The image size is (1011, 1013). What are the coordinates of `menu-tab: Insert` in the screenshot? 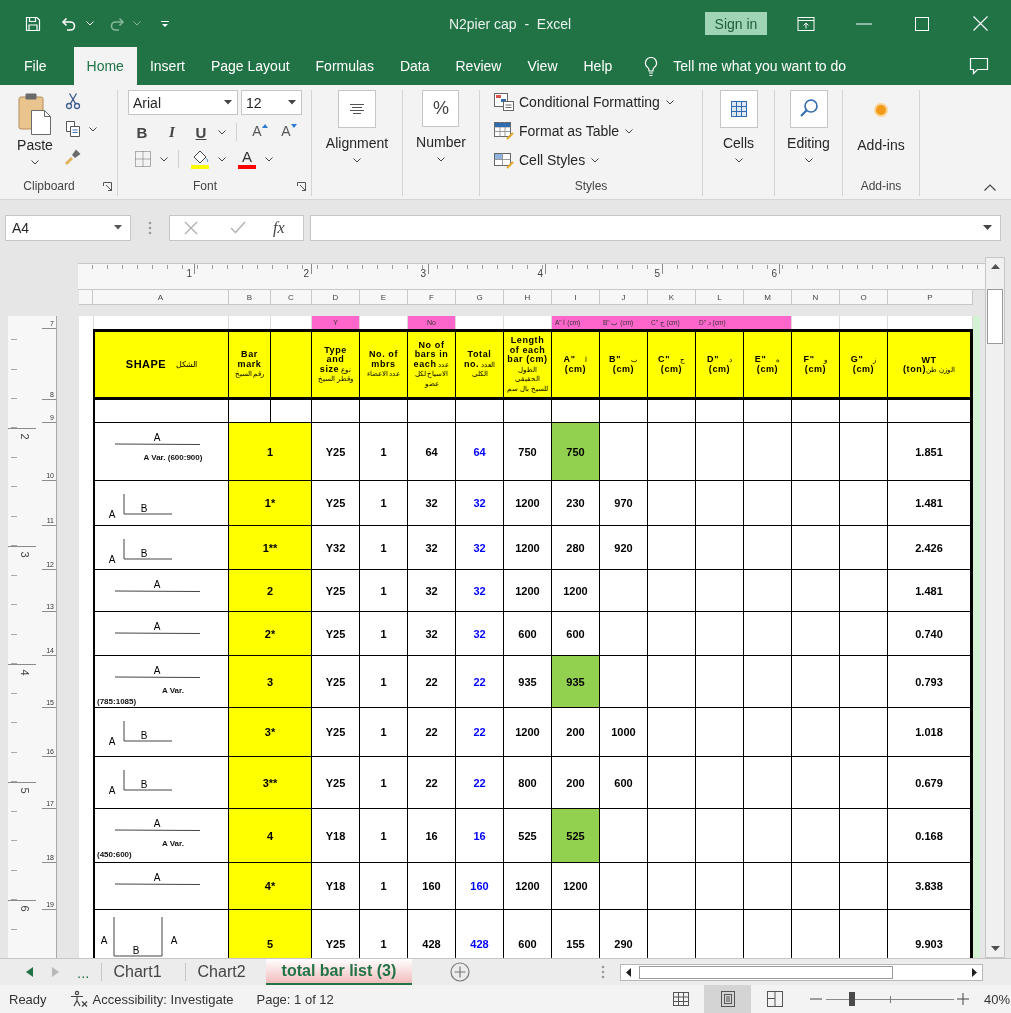 It's located at (167, 66).